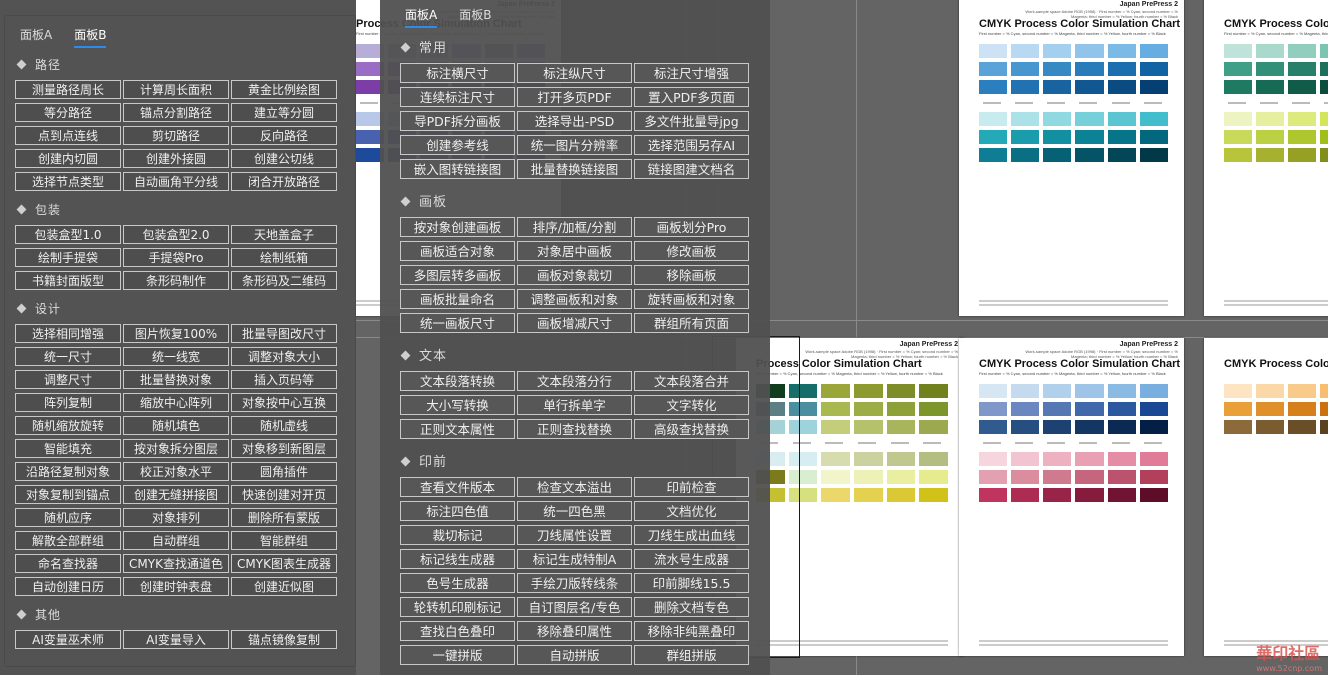 This screenshot has width=1328, height=675. I want to click on plugin-button: 自订图层名/专色, so click(574, 607).